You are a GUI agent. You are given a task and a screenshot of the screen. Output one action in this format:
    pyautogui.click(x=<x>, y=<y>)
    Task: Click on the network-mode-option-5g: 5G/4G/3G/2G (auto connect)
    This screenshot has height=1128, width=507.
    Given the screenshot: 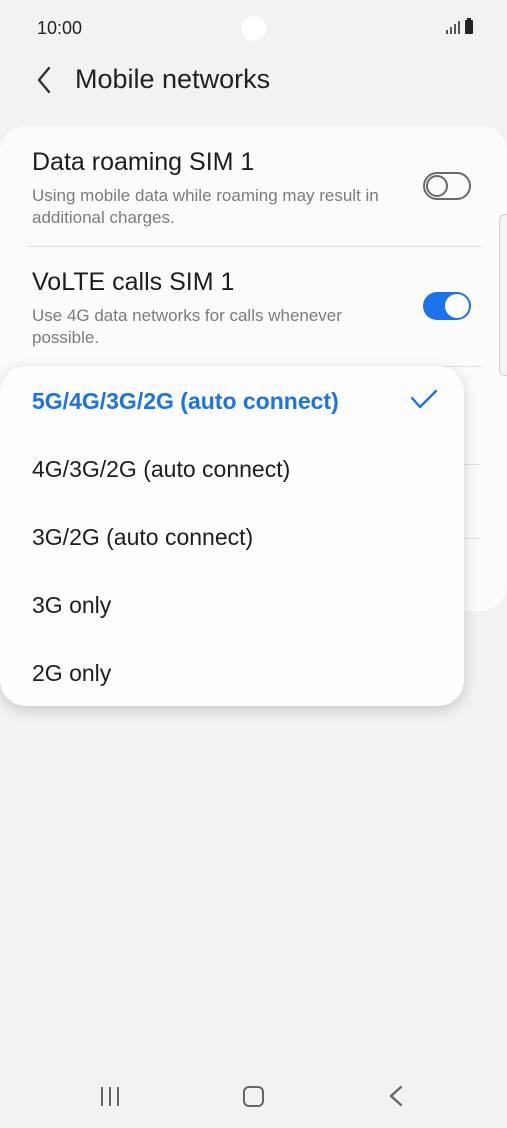 What is the action you would take?
    pyautogui.click(x=185, y=401)
    